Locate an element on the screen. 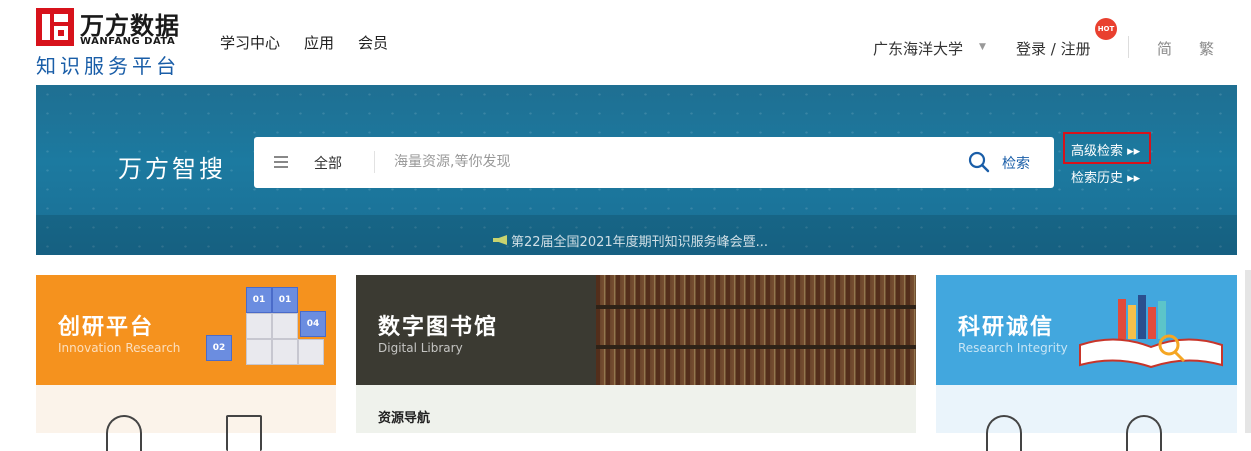 This screenshot has width=1251, height=451. logo-tagline: 知识服务平台 is located at coordinates (108, 66).